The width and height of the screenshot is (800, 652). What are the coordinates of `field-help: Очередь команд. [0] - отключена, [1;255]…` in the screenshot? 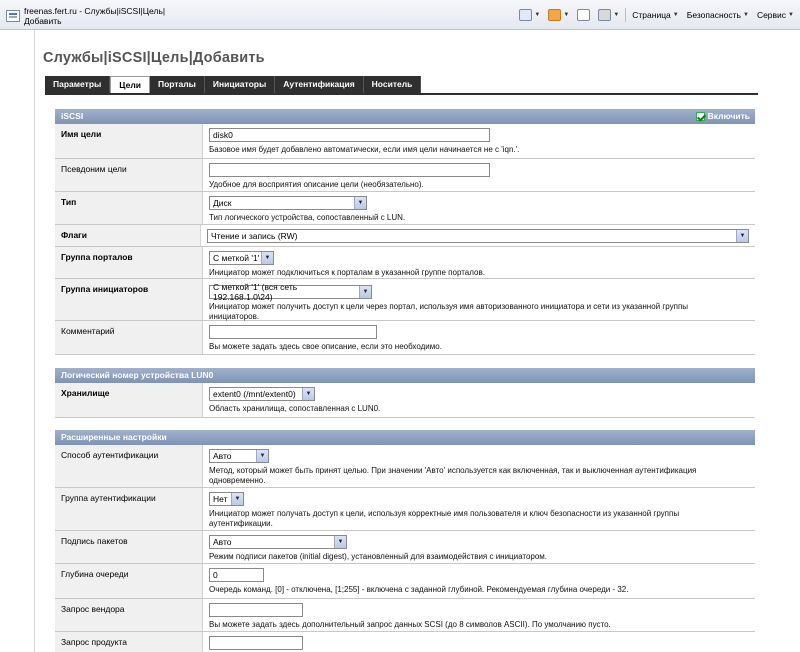 It's located at (419, 589).